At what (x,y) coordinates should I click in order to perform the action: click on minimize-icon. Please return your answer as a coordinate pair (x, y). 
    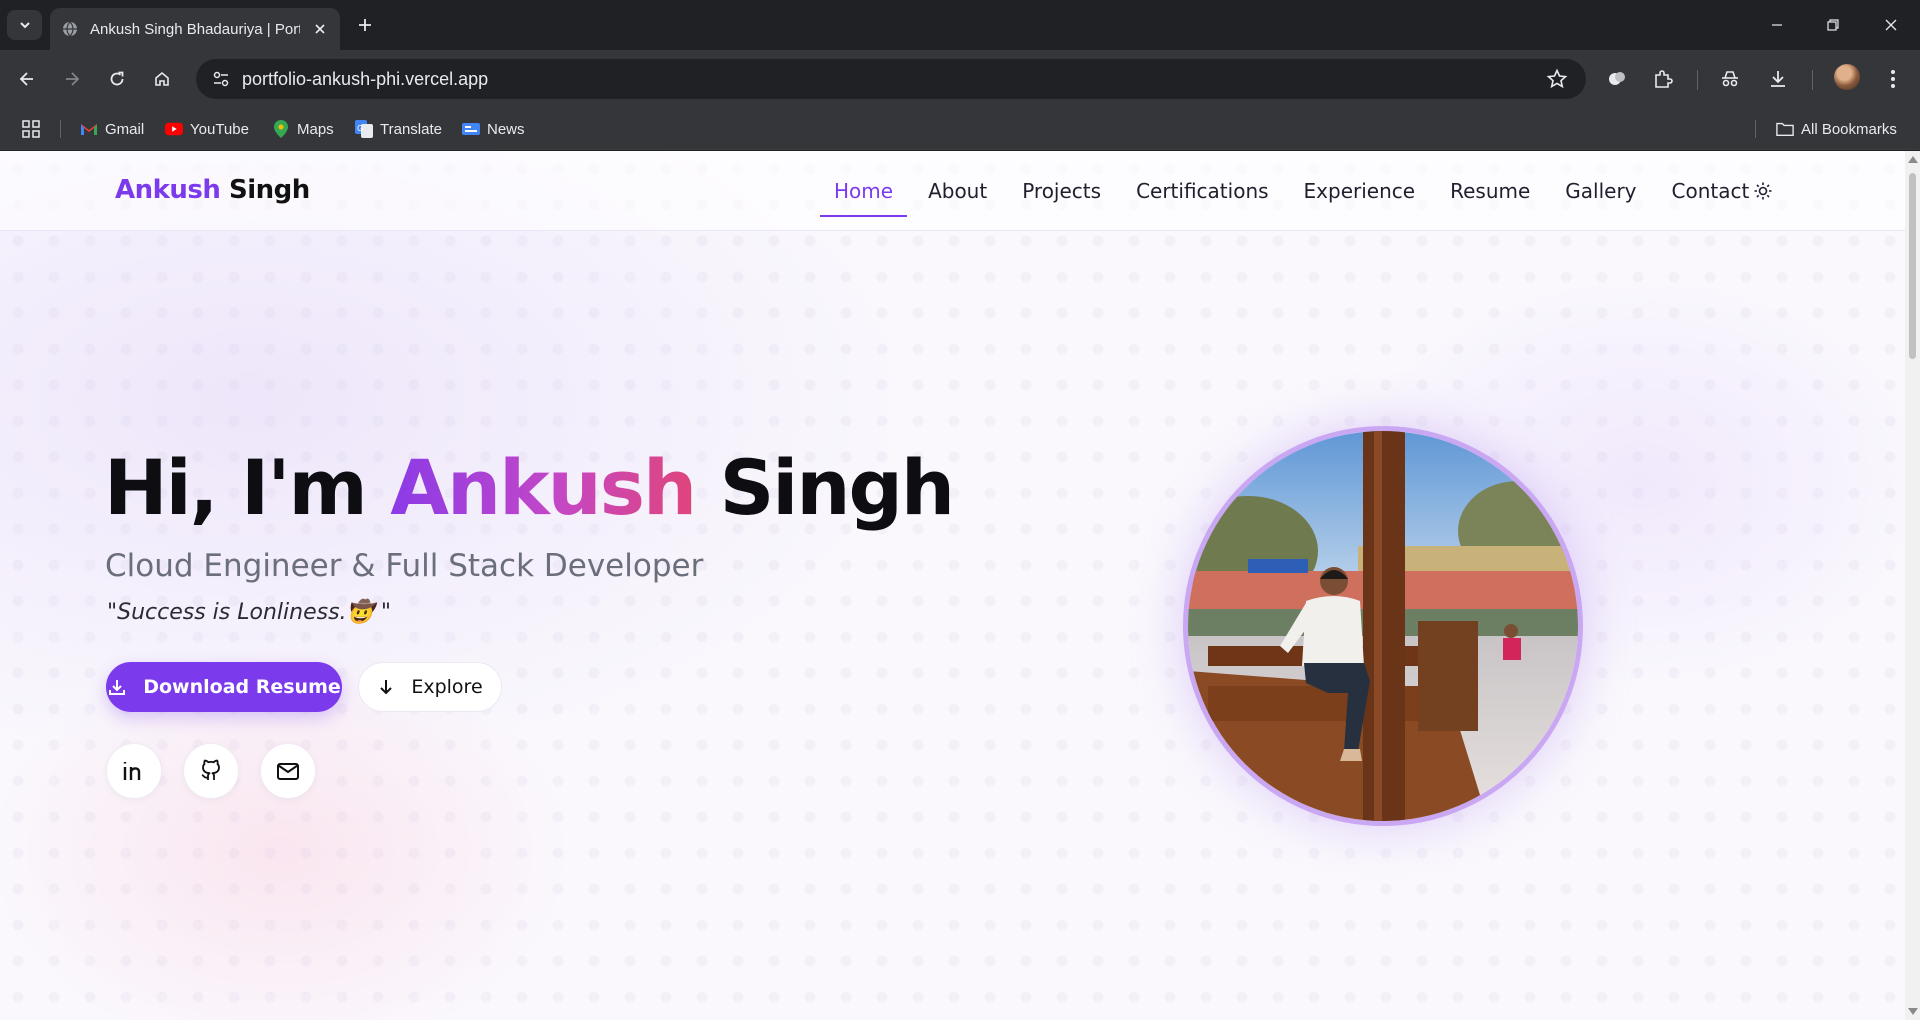
    Looking at the image, I should click on (1777, 25).